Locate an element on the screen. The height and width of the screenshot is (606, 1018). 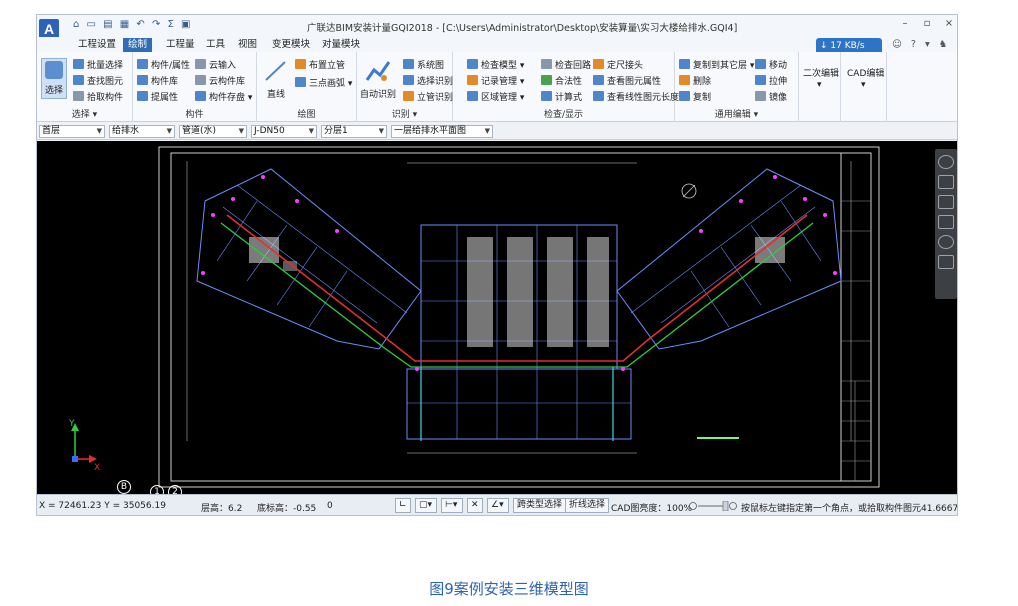
front-view-icon is located at coordinates (946, 202).